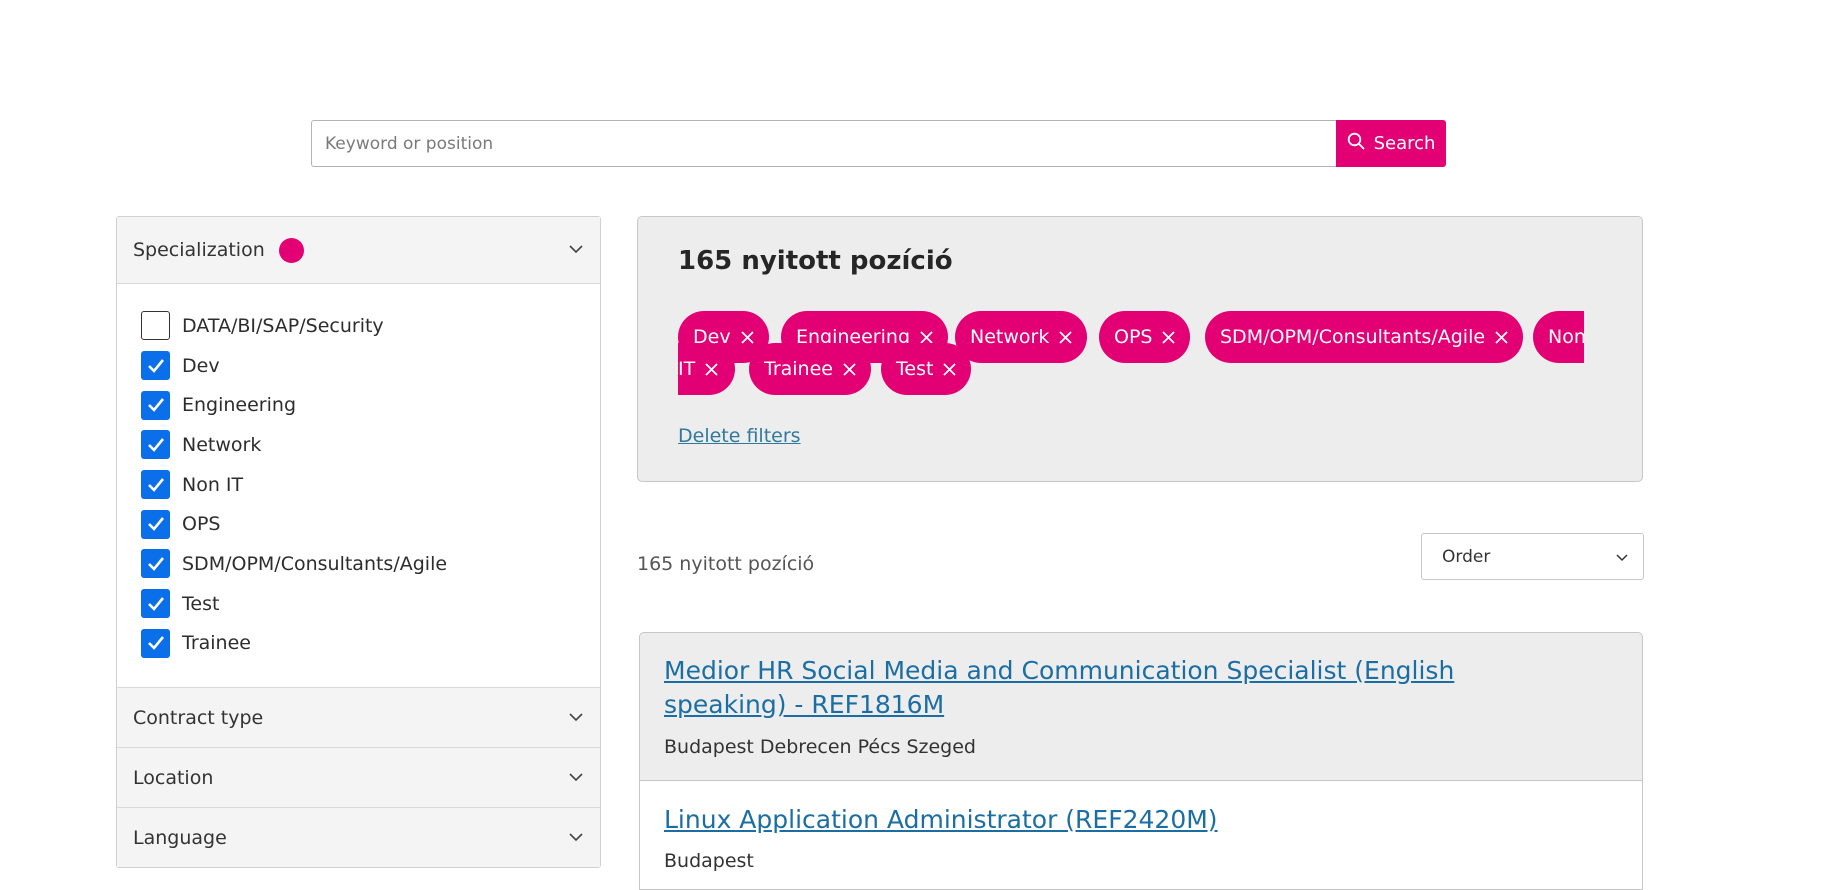 The image size is (1829, 890). Describe the element at coordinates (1356, 143) in the screenshot. I see `search-icon` at that location.